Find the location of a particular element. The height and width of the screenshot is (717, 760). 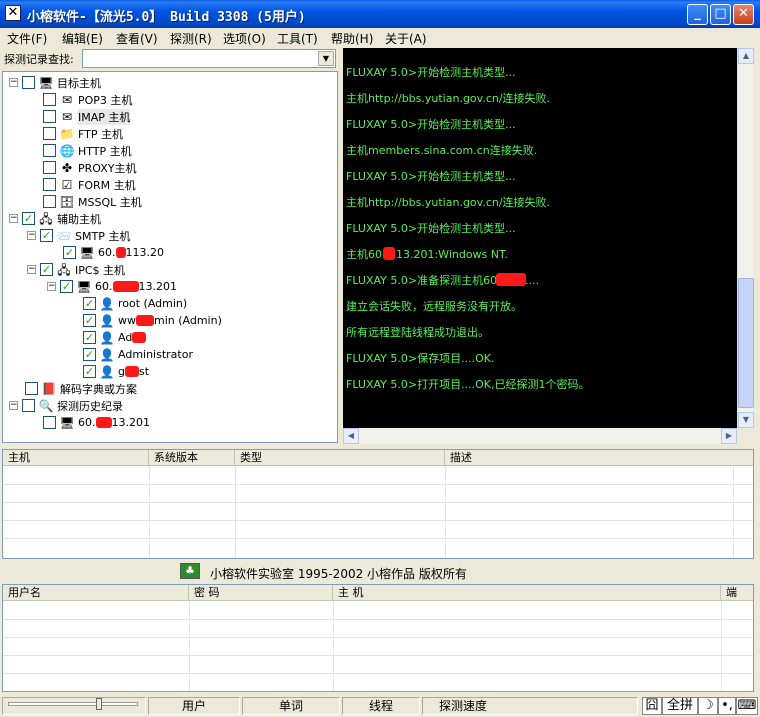

column-header-username: 用户名 is located at coordinates (96, 593).